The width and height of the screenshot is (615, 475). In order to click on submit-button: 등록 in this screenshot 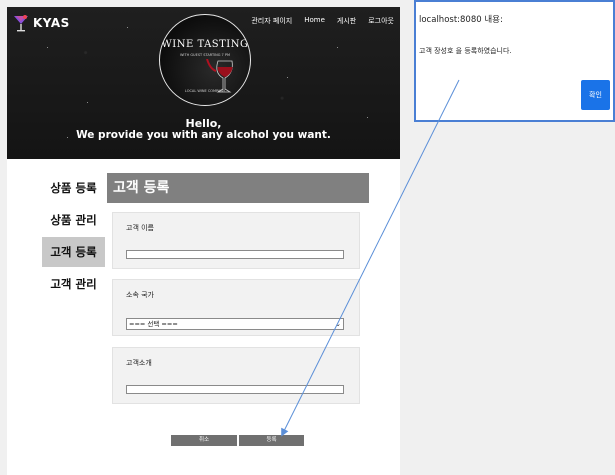, I will do `click(271, 440)`.